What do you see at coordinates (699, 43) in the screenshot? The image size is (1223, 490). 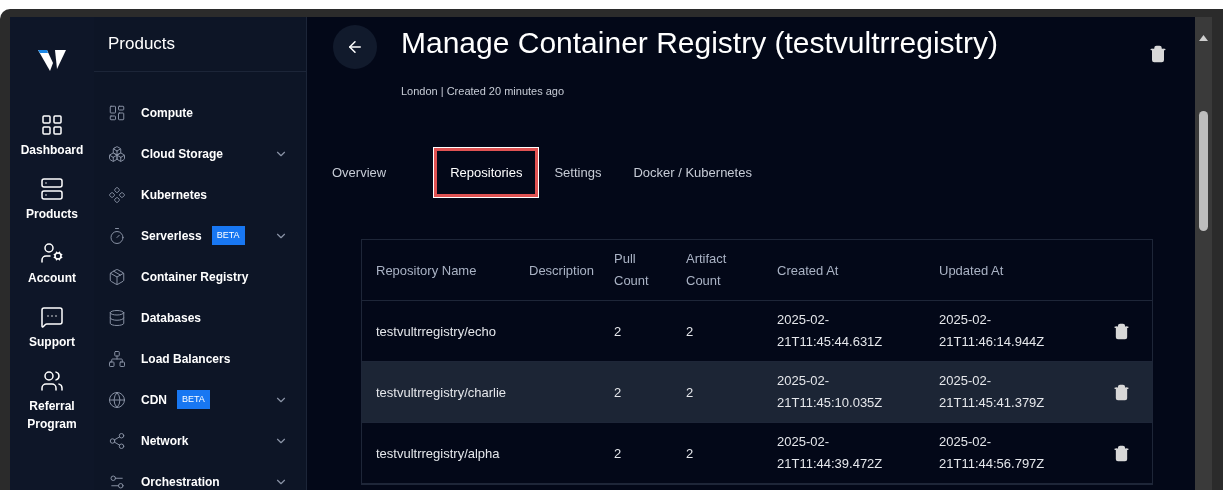 I see `page-title: Manage Container Registry (testvultrregistry)` at bounding box center [699, 43].